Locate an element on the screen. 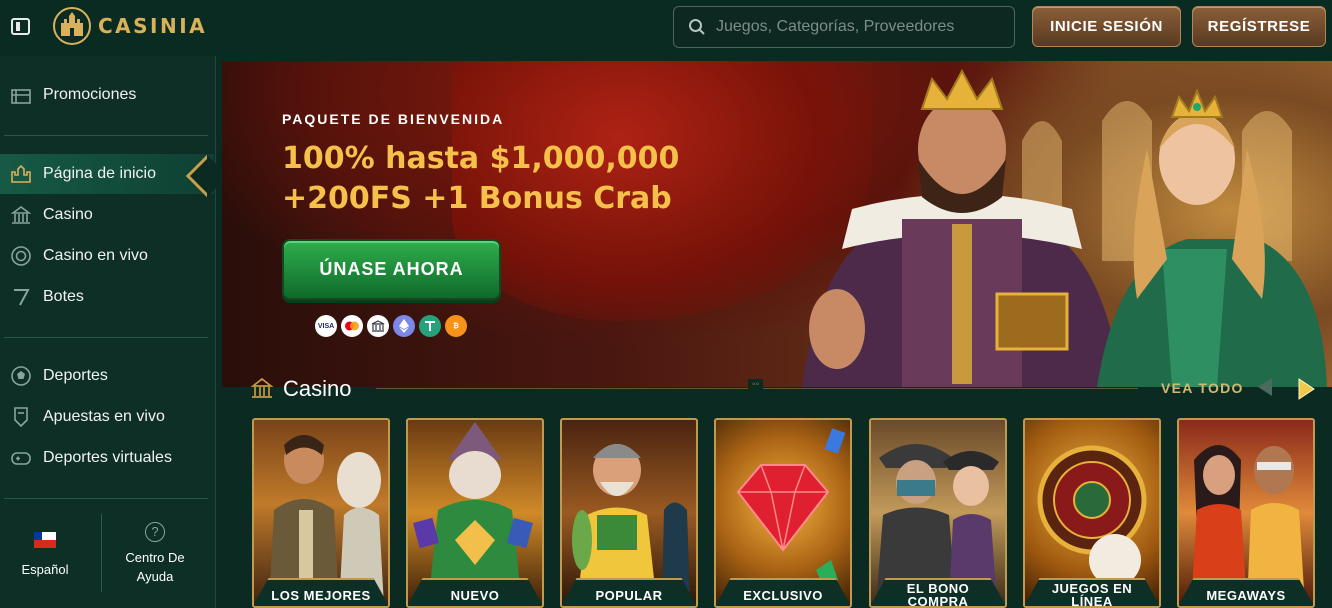  see-all-link: VEA TODO is located at coordinates (1202, 388).